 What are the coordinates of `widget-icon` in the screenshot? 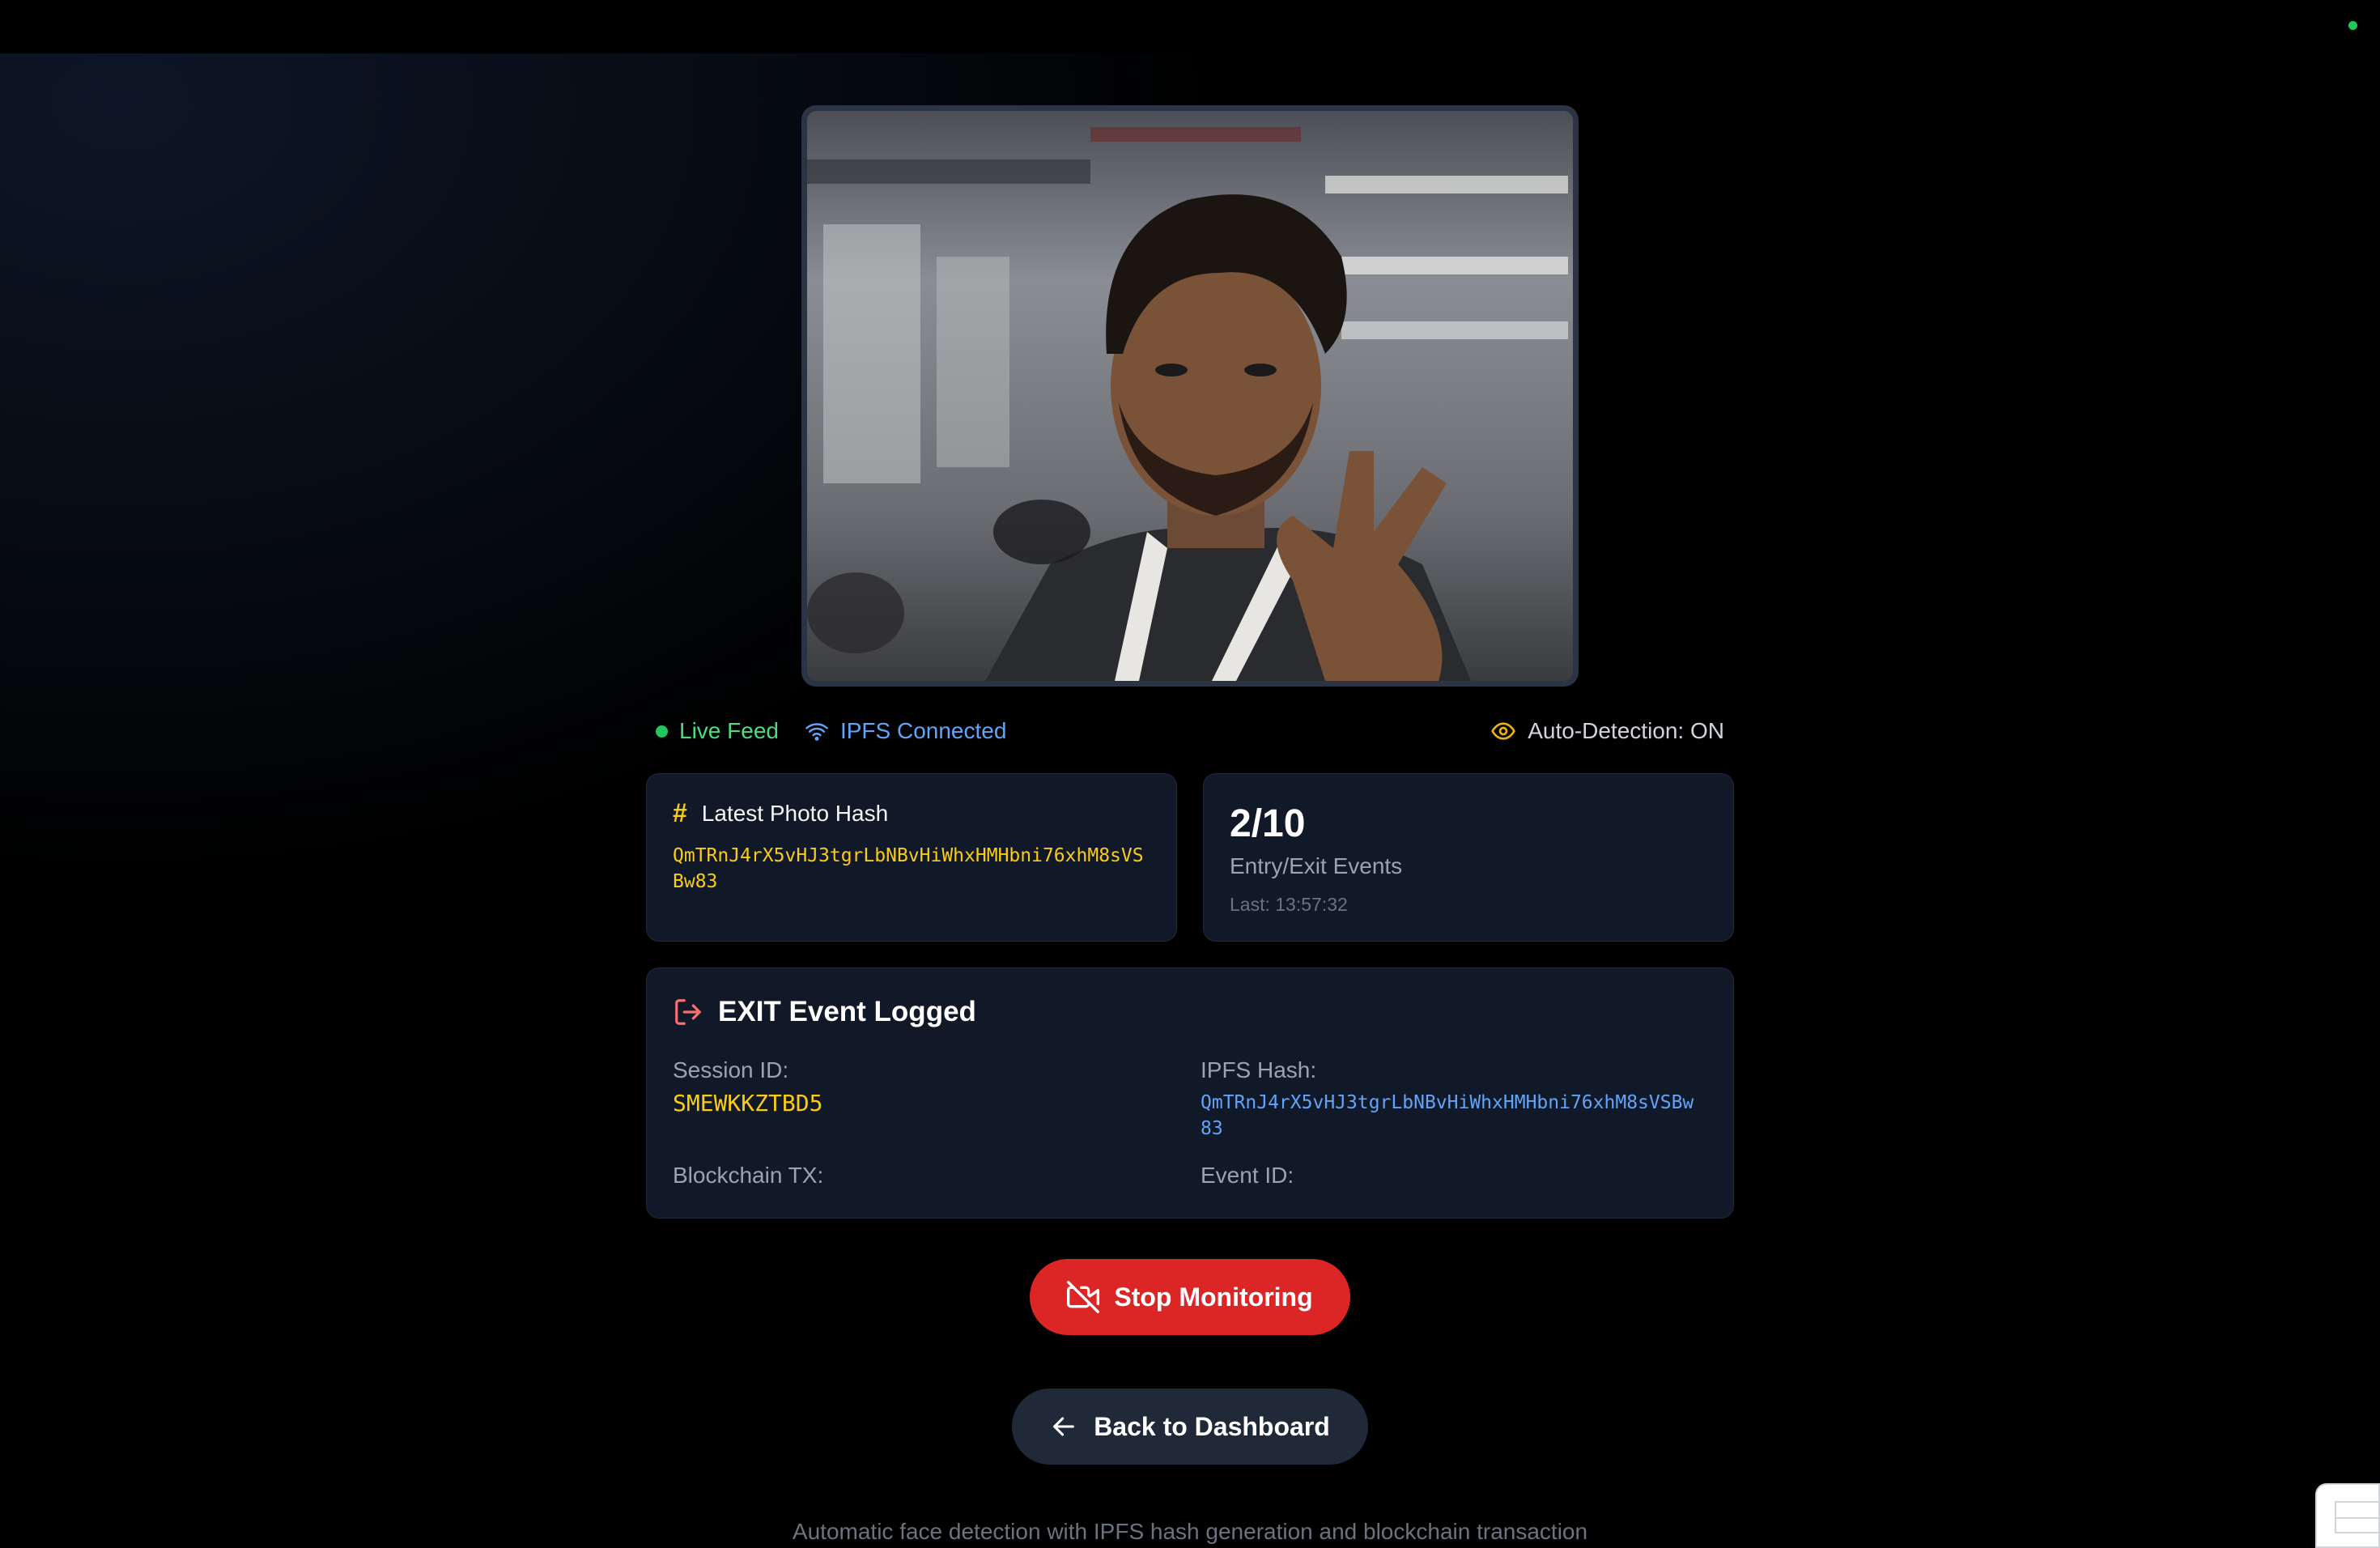 It's located at (2358, 1517).